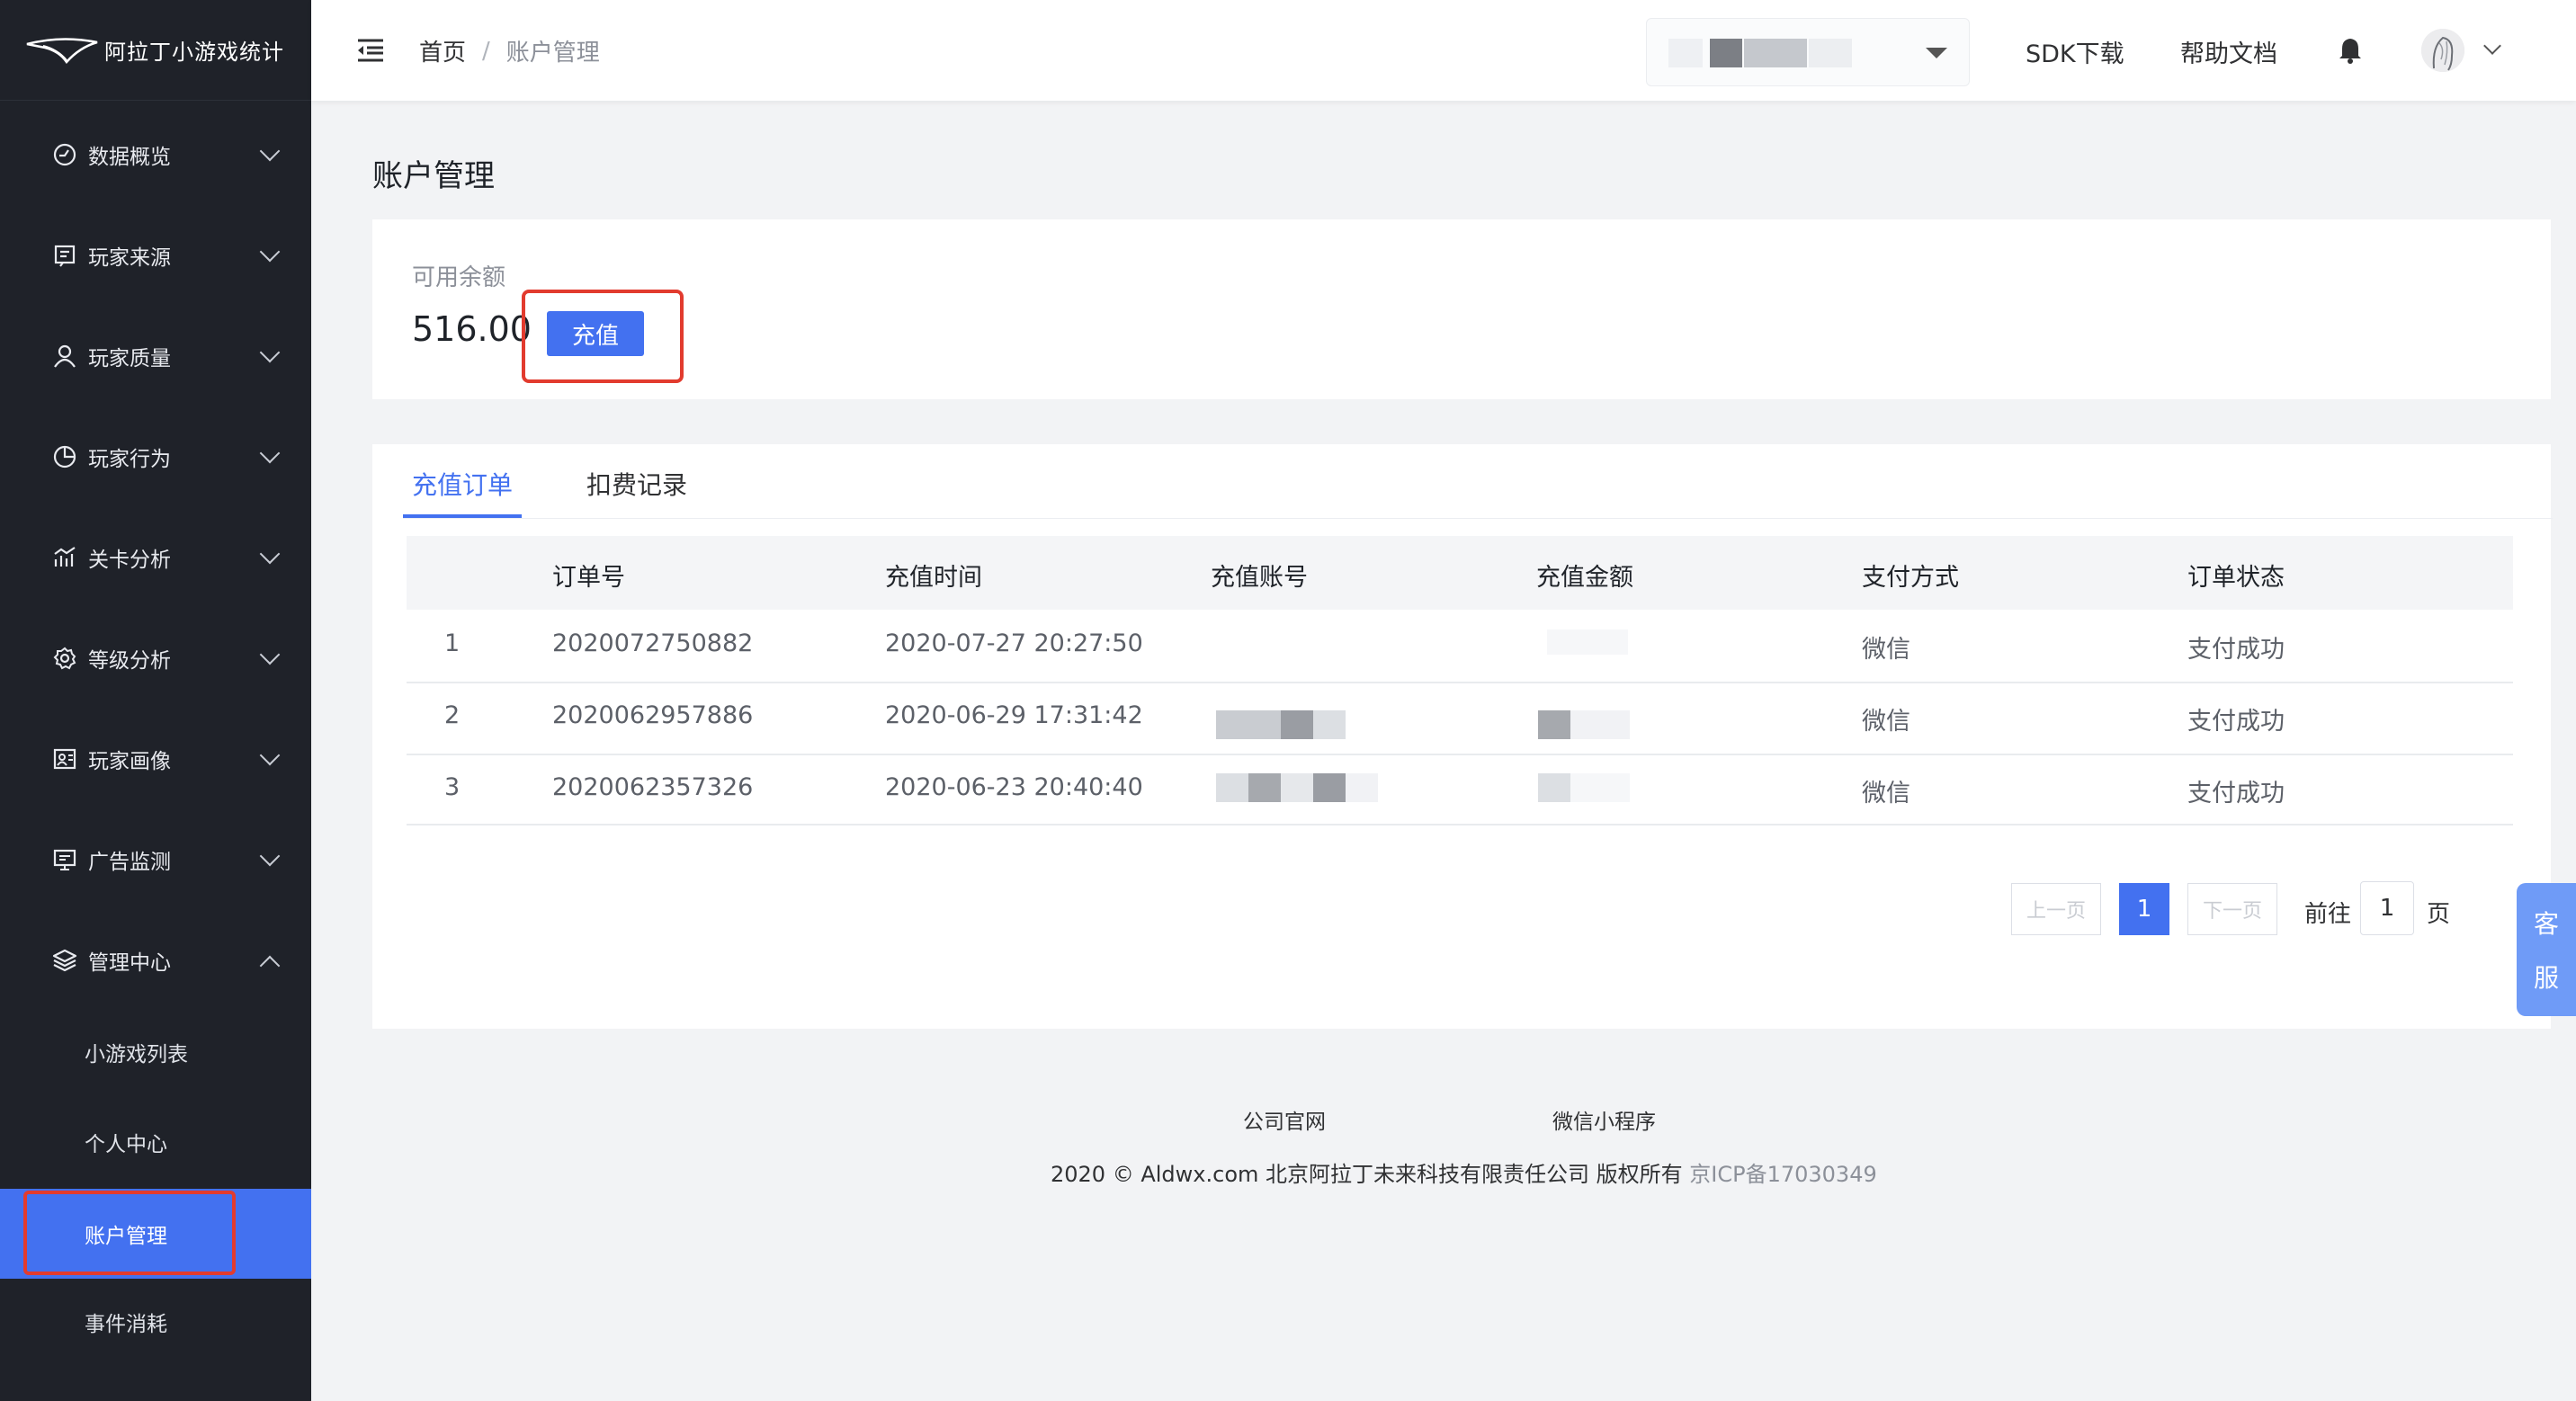 This screenshot has width=2576, height=1401. Describe the element at coordinates (2328, 914) in the screenshot. I see `goto-label: 前往` at that location.